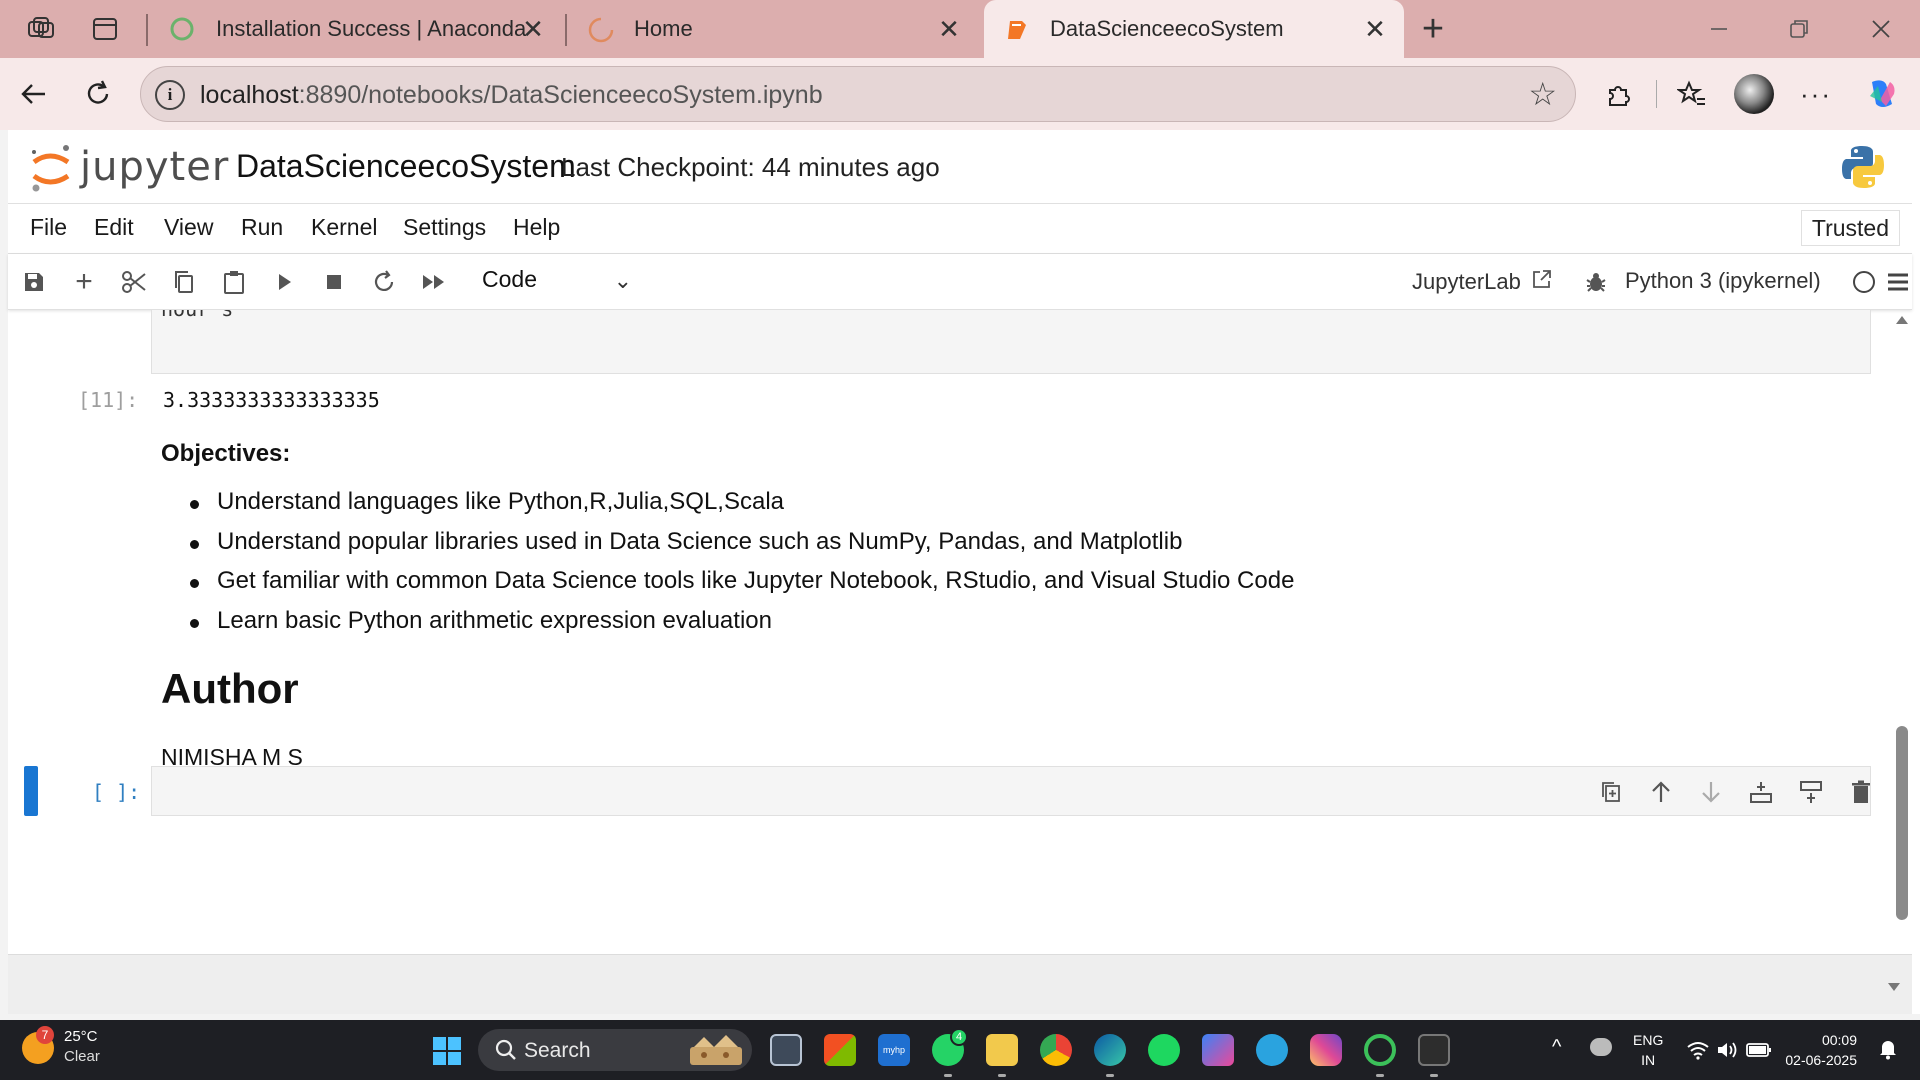 The height and width of the screenshot is (1080, 1920). What do you see at coordinates (155, 167) in the screenshot?
I see `jupyter-wordmark: jupyter` at bounding box center [155, 167].